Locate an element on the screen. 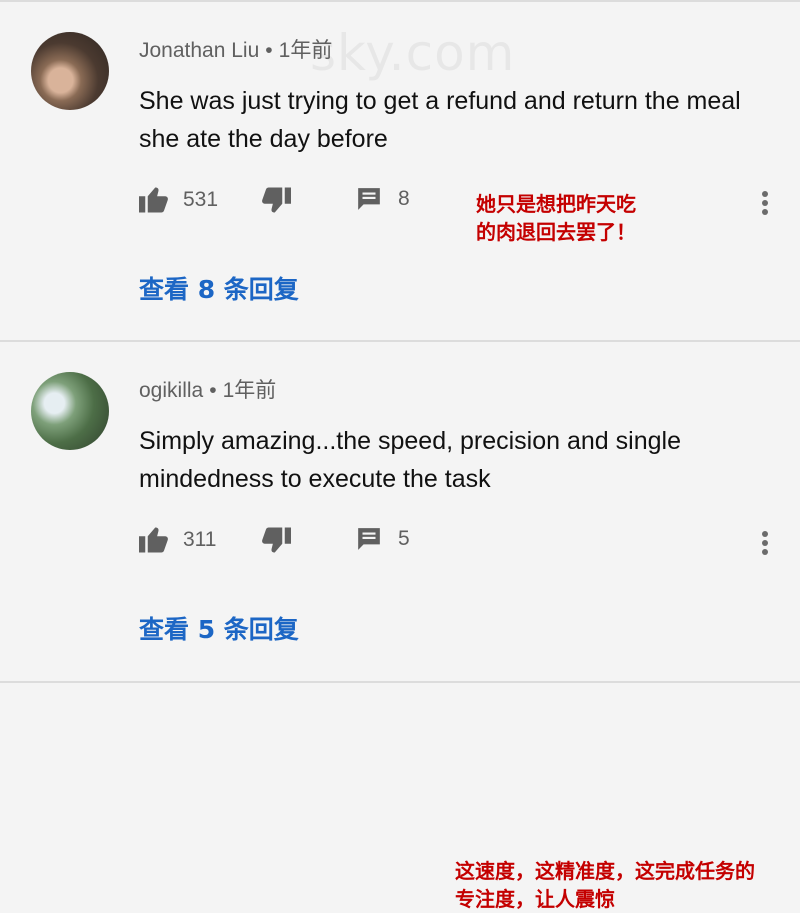 The height and width of the screenshot is (913, 800). author-name: Jonathan Liu is located at coordinates (199, 50).